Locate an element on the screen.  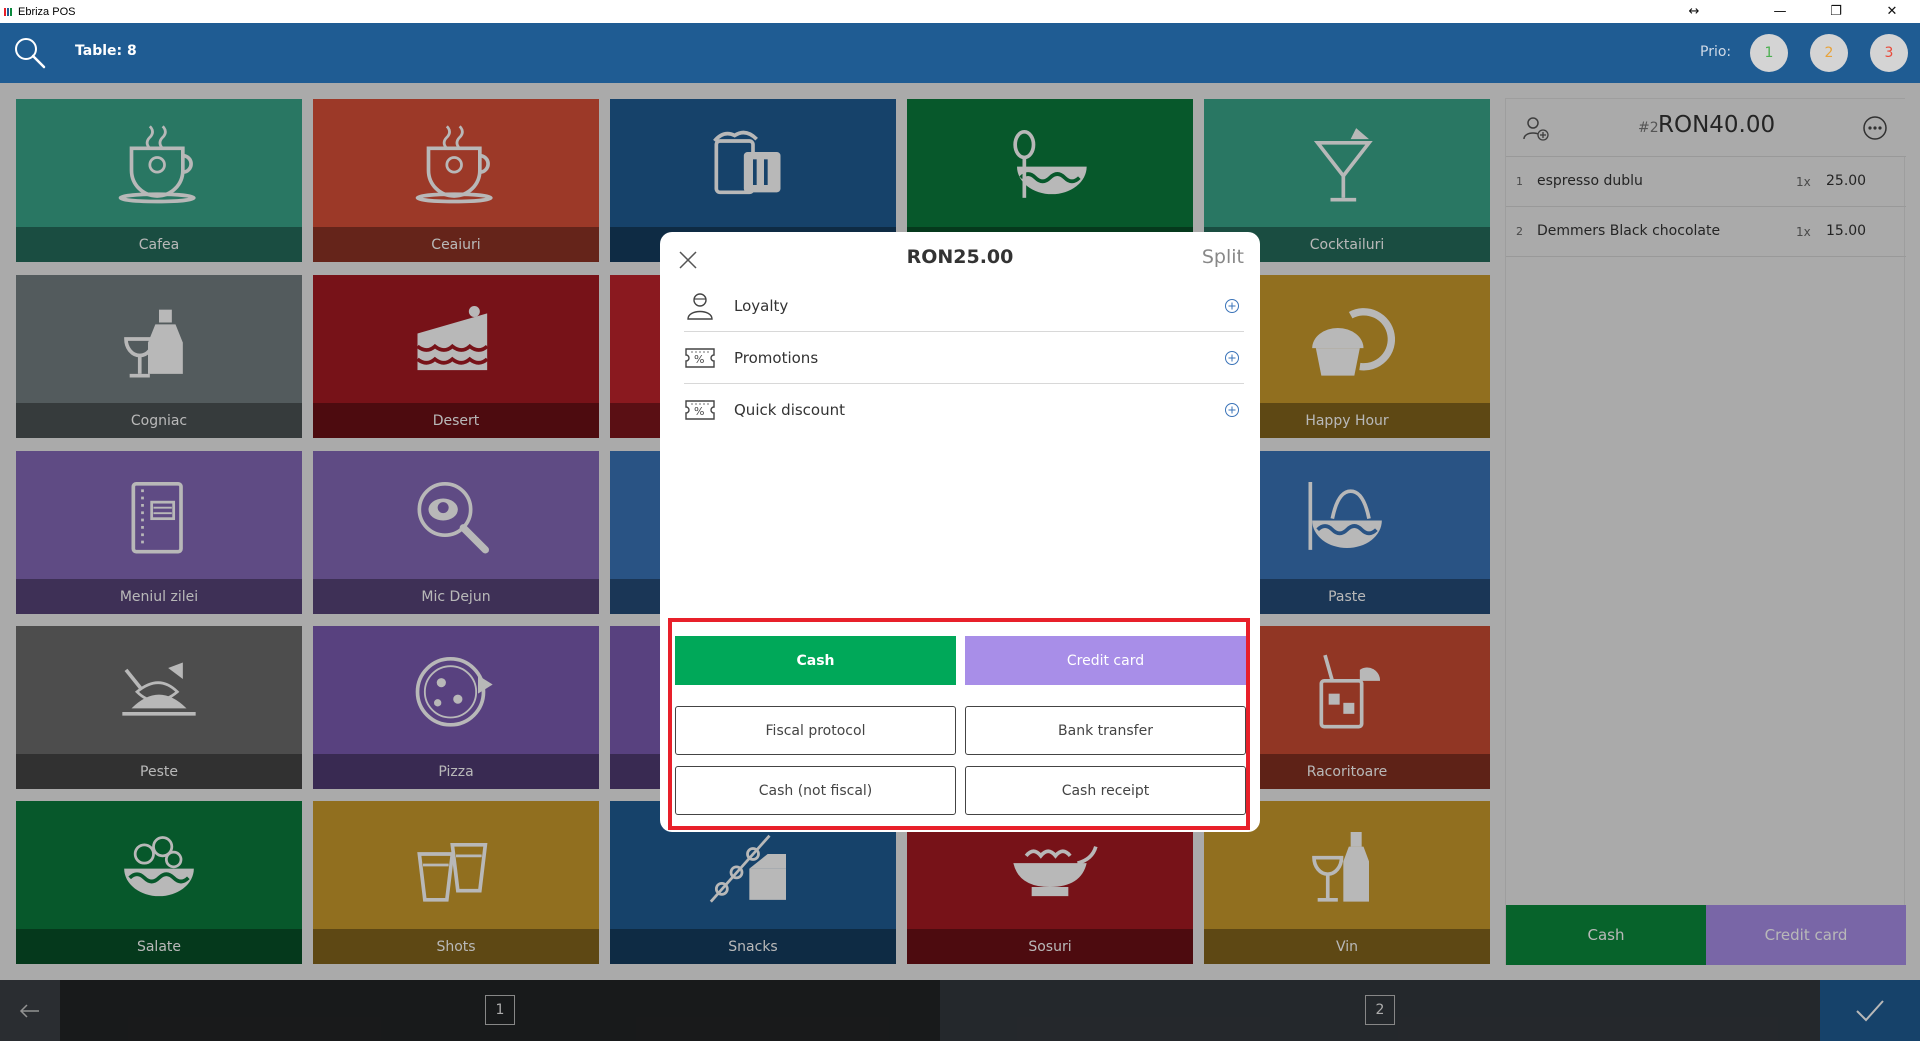
prio-2-label: 2 is located at coordinates (1829, 53).